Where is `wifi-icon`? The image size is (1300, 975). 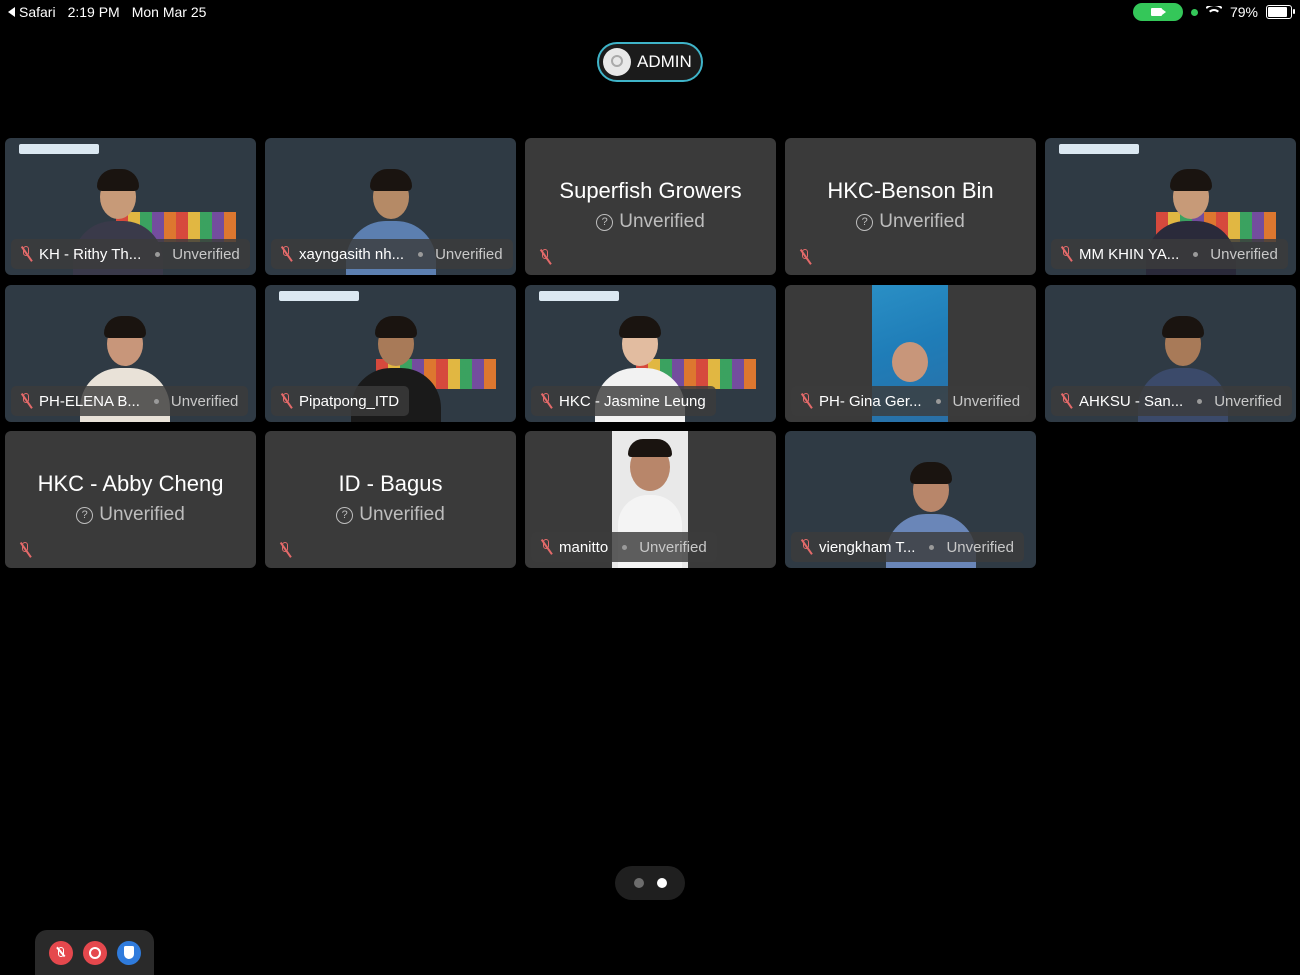
wifi-icon is located at coordinates (1214, 12).